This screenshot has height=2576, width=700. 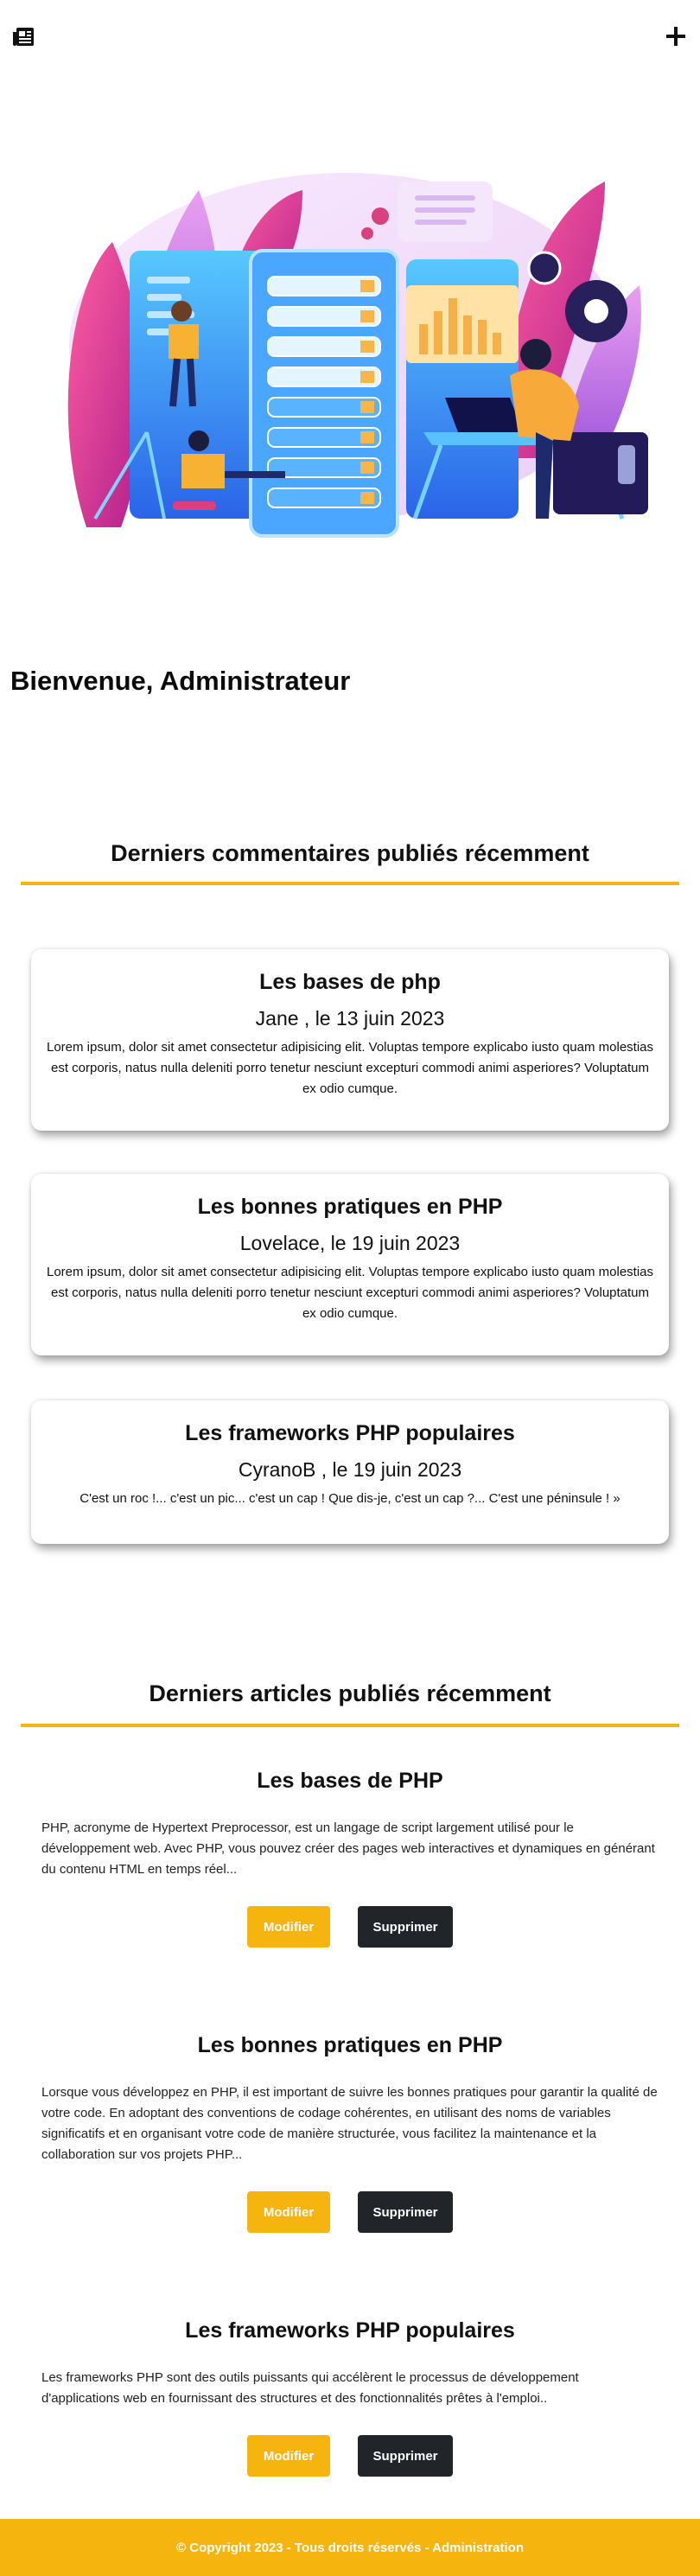 I want to click on comment-title: Les bases de php, so click(x=350, y=982).